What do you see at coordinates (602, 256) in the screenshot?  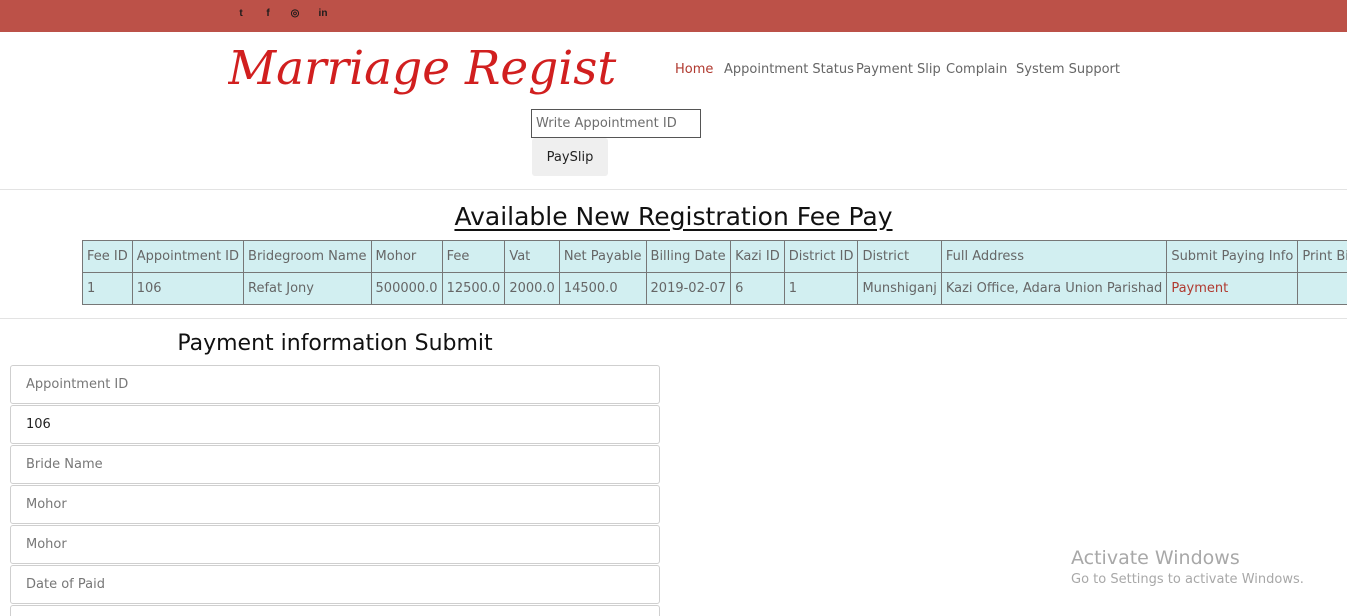 I see `header-net-payable: Net Payable` at bounding box center [602, 256].